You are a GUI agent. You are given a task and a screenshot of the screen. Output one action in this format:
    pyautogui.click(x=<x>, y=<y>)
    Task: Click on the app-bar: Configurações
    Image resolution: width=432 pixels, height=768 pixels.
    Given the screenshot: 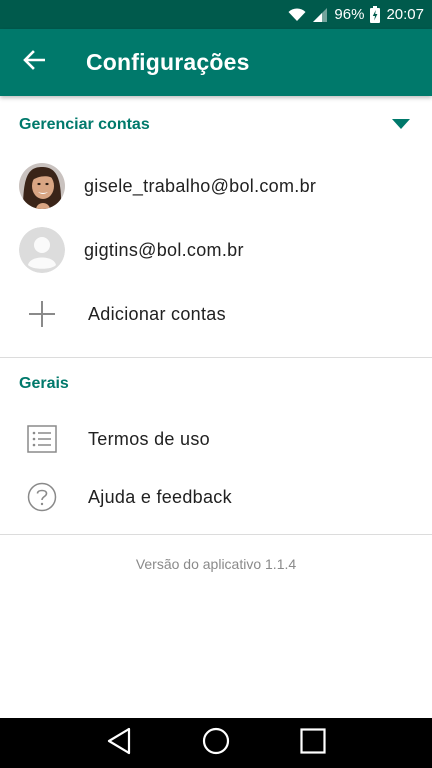 What is the action you would take?
    pyautogui.click(x=216, y=62)
    